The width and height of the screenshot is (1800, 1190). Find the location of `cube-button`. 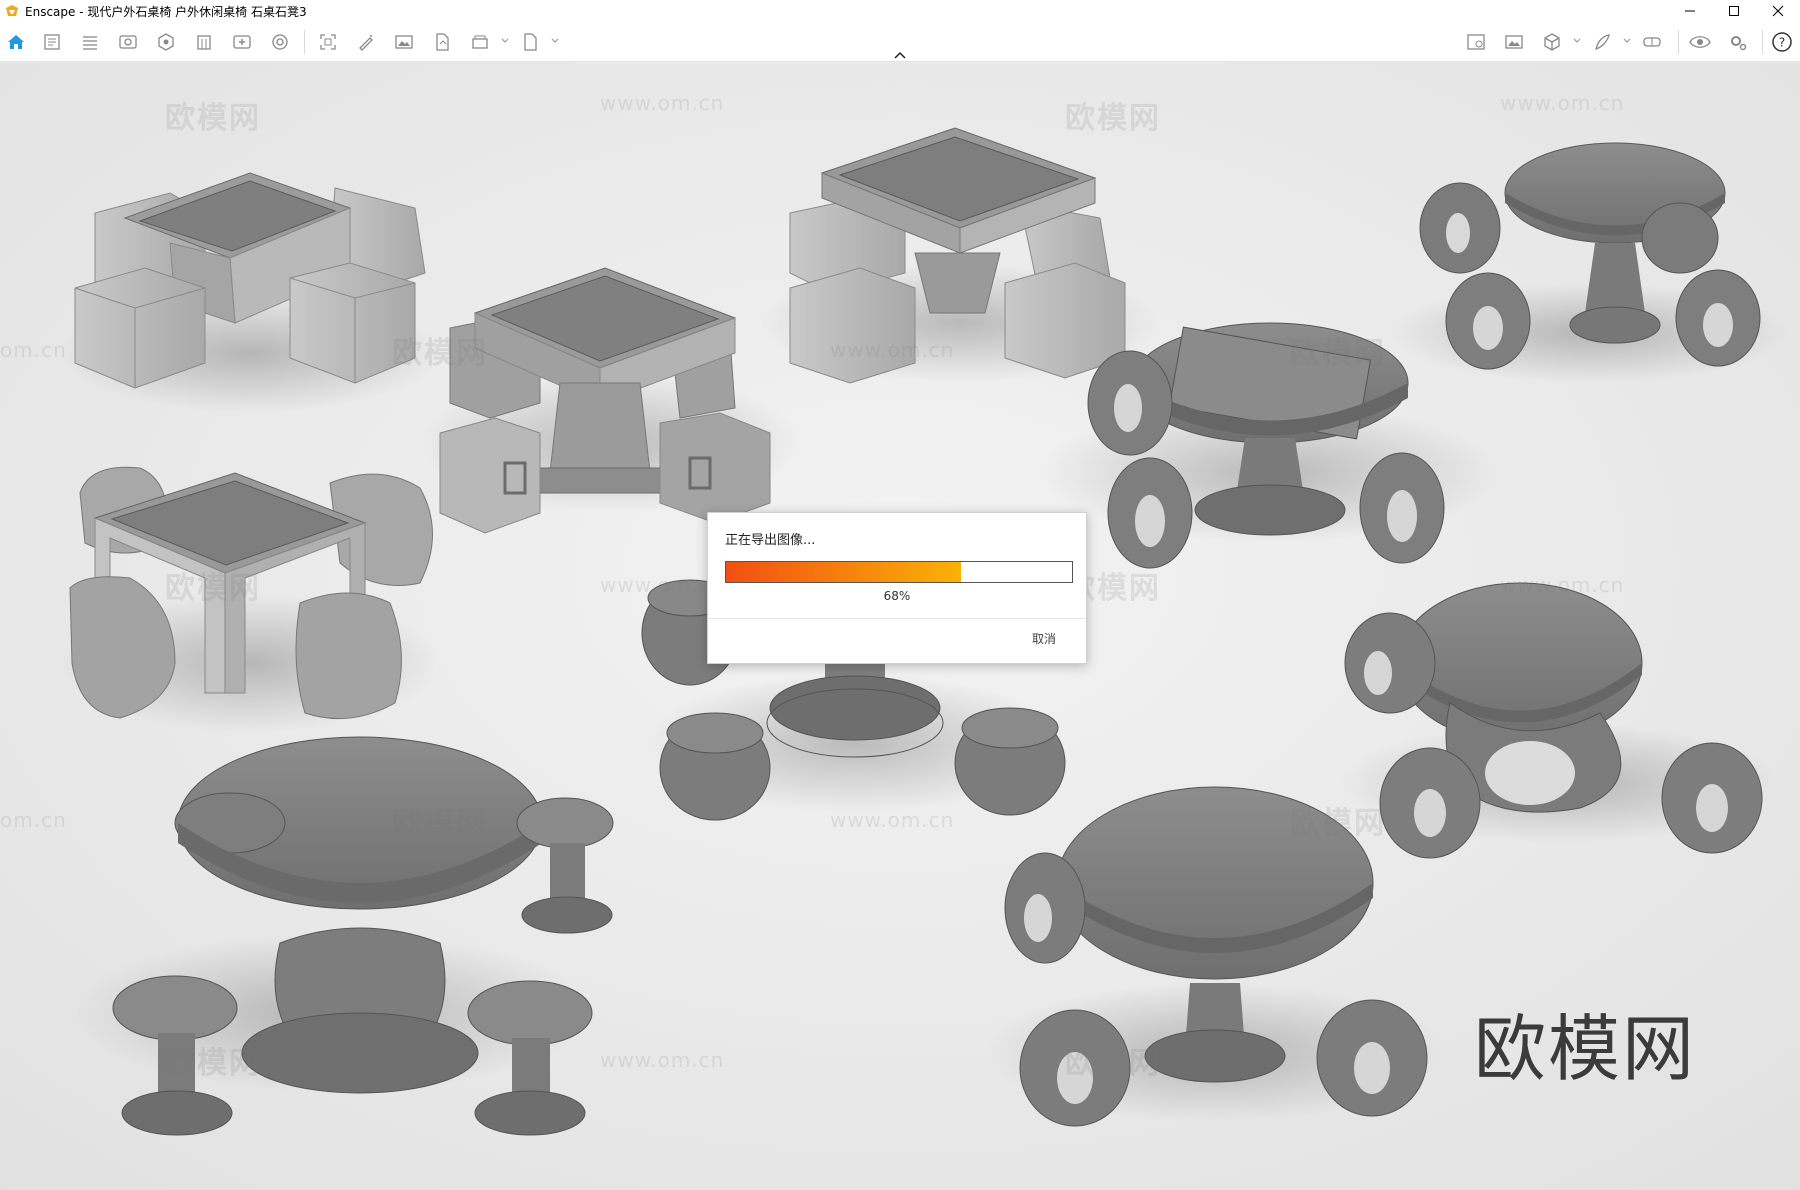

cube-button is located at coordinates (1552, 42).